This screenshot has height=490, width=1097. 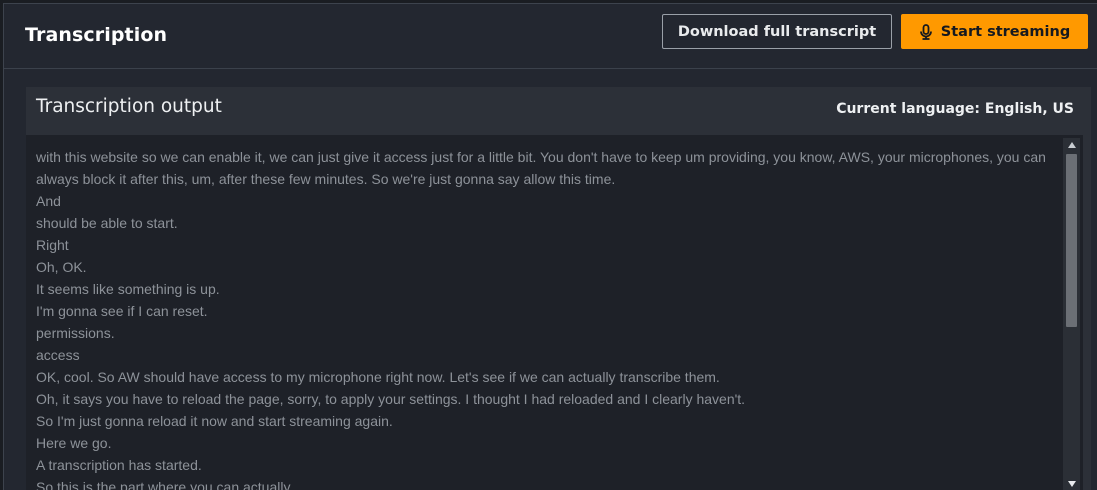 What do you see at coordinates (955, 109) in the screenshot?
I see `current-language-label: Current language: English, US` at bounding box center [955, 109].